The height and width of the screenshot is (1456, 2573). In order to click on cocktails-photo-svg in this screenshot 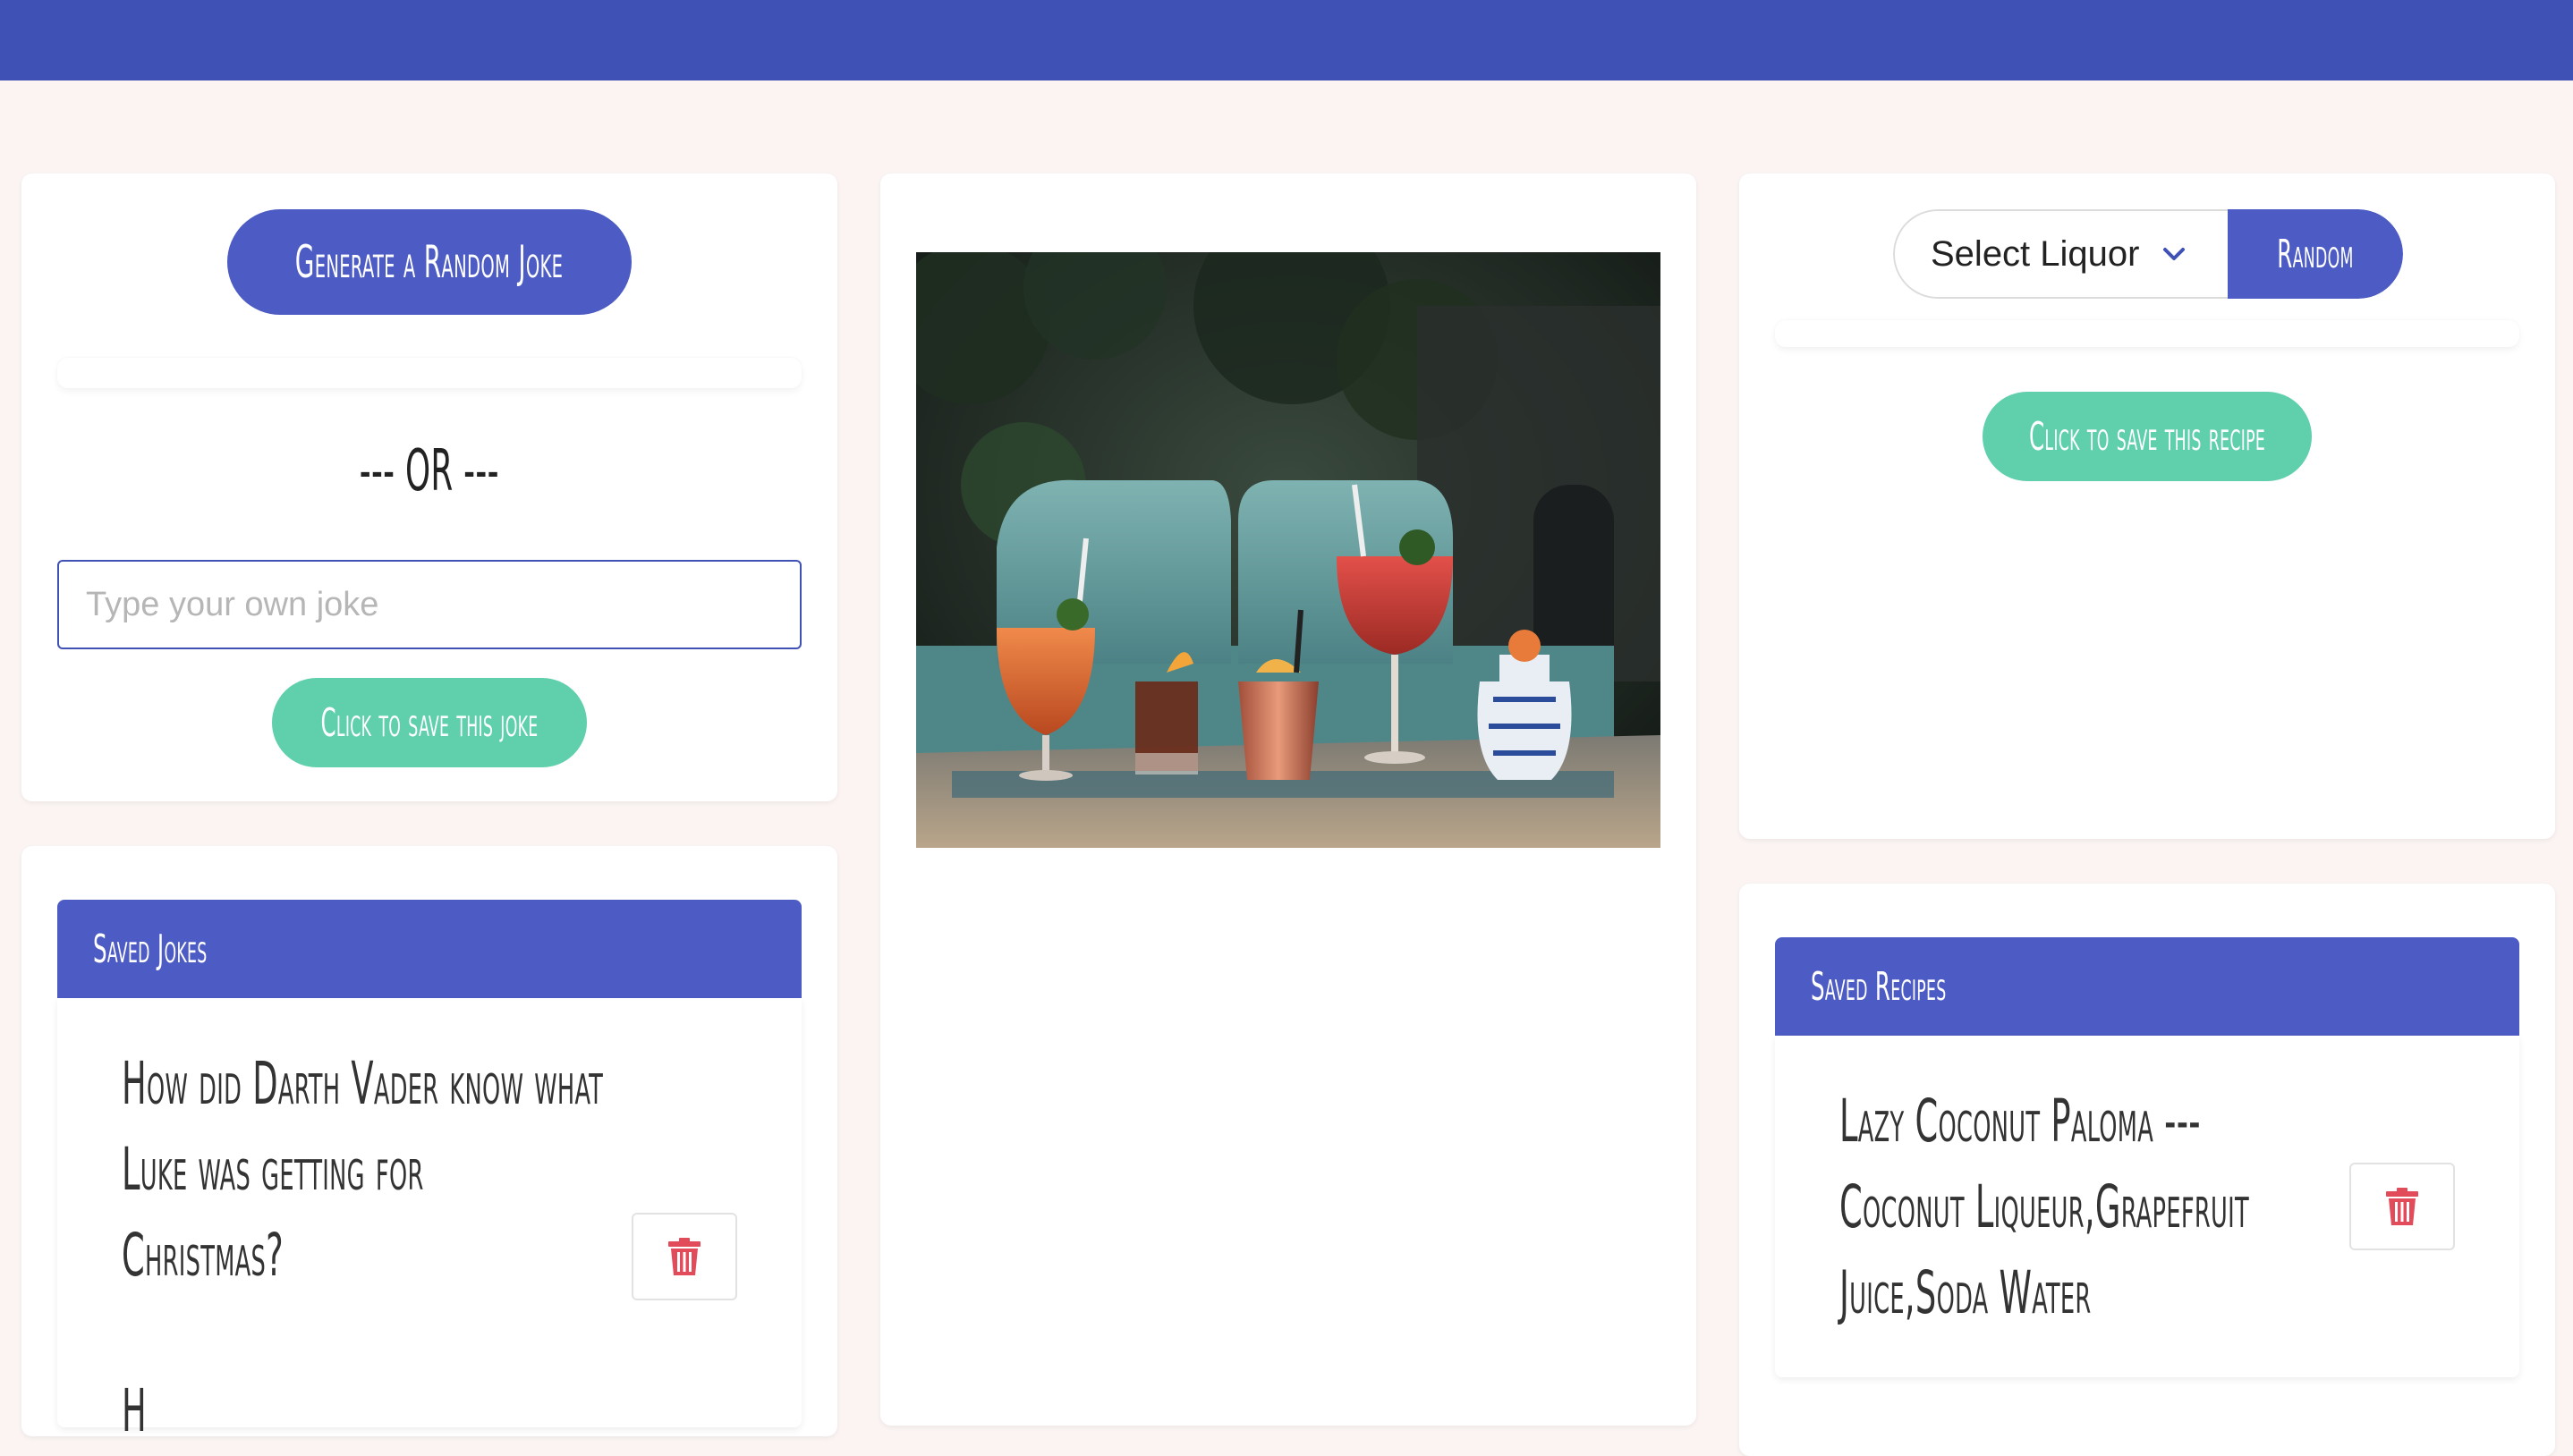, I will do `click(1288, 550)`.